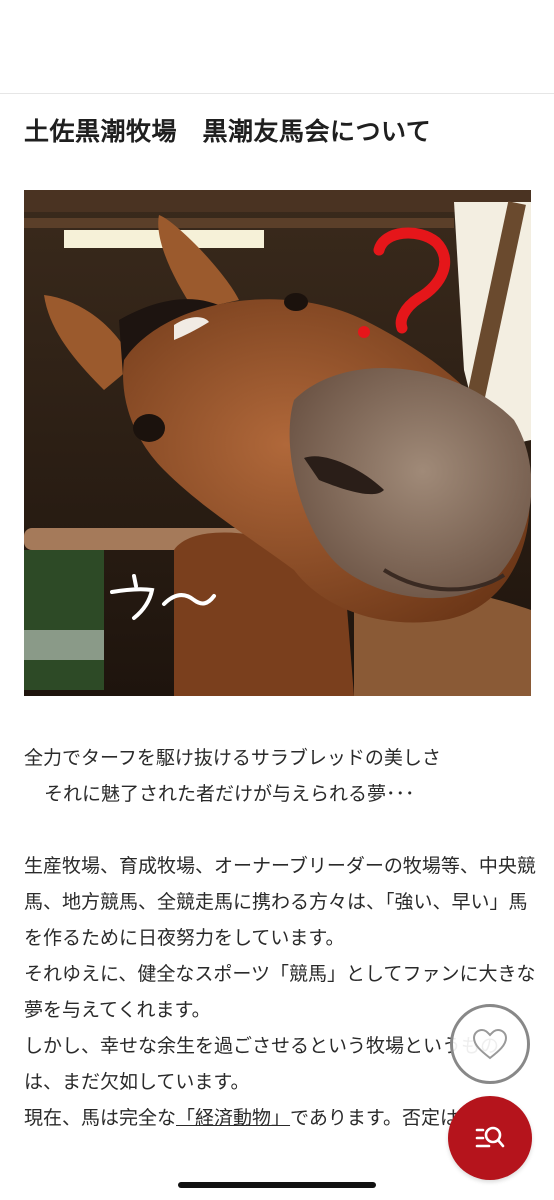 The width and height of the screenshot is (554, 1200). I want to click on intro-line-2: それに魅了された者だけが与えられる夢･･･, so click(229, 794).